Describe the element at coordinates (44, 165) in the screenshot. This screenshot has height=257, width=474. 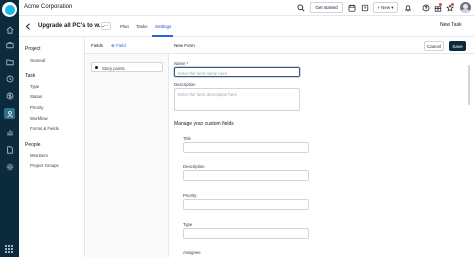
I see `sidebar-item-project-groups: Project Groups` at that location.